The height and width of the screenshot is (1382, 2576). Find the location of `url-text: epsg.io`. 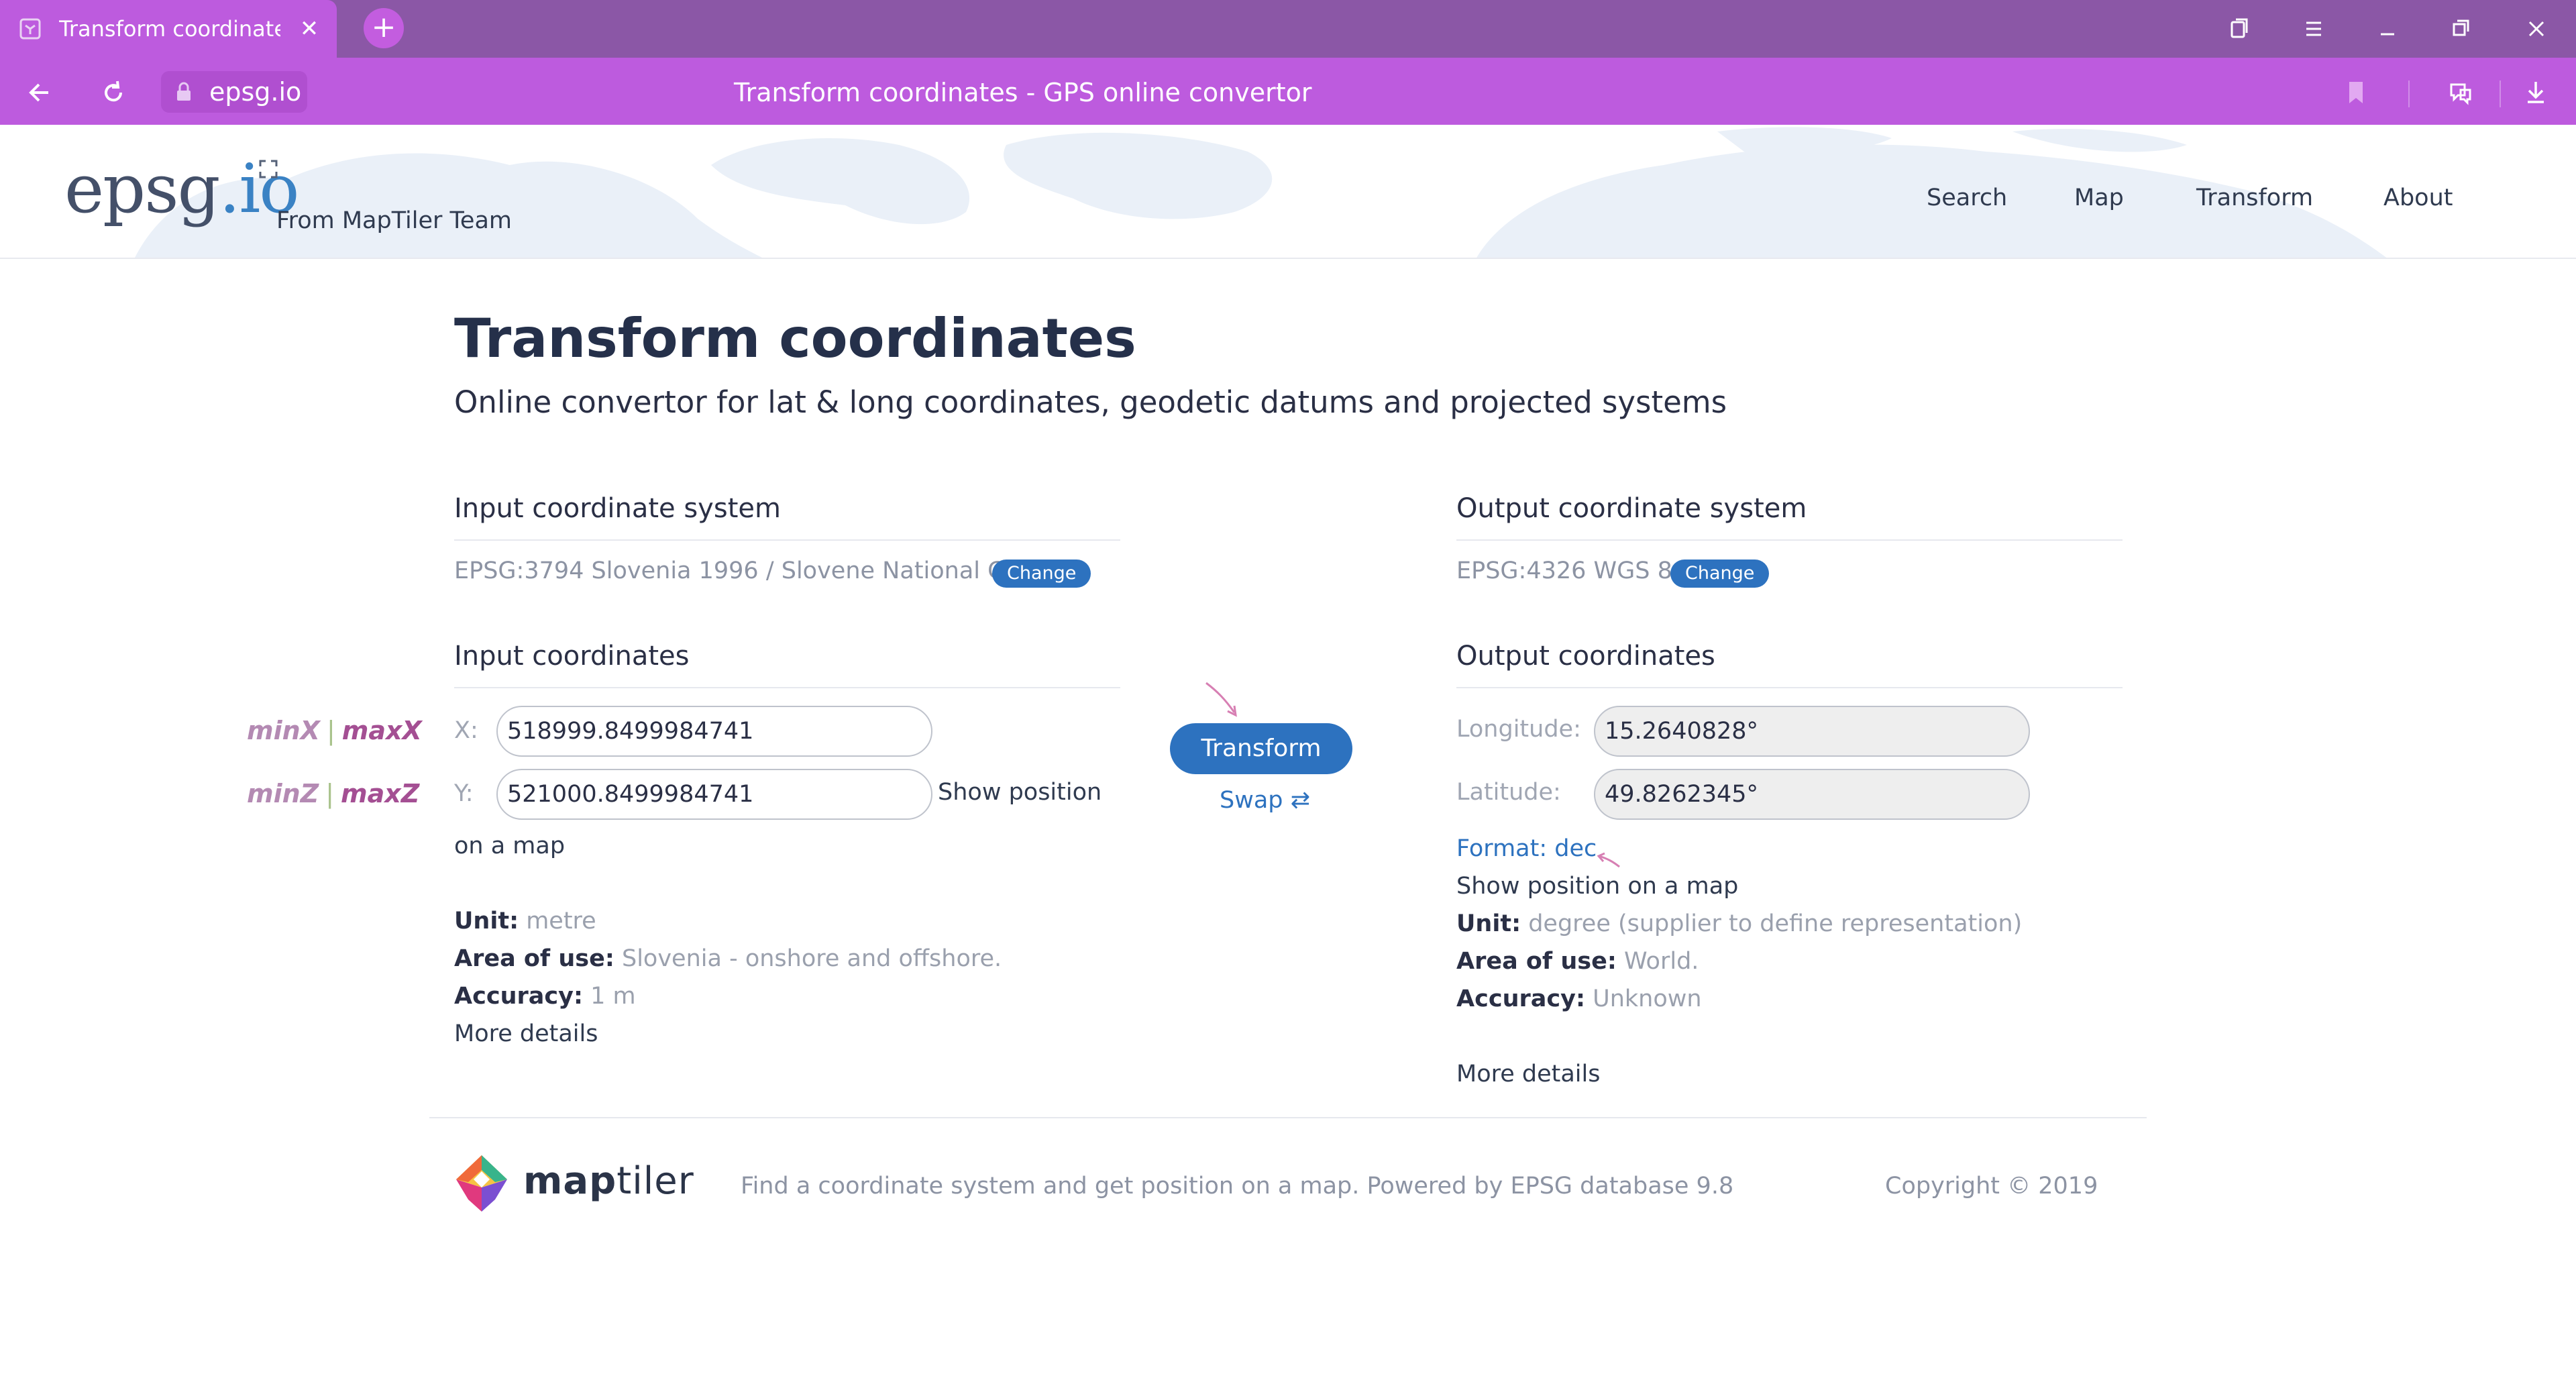

url-text: epsg.io is located at coordinates (255, 92).